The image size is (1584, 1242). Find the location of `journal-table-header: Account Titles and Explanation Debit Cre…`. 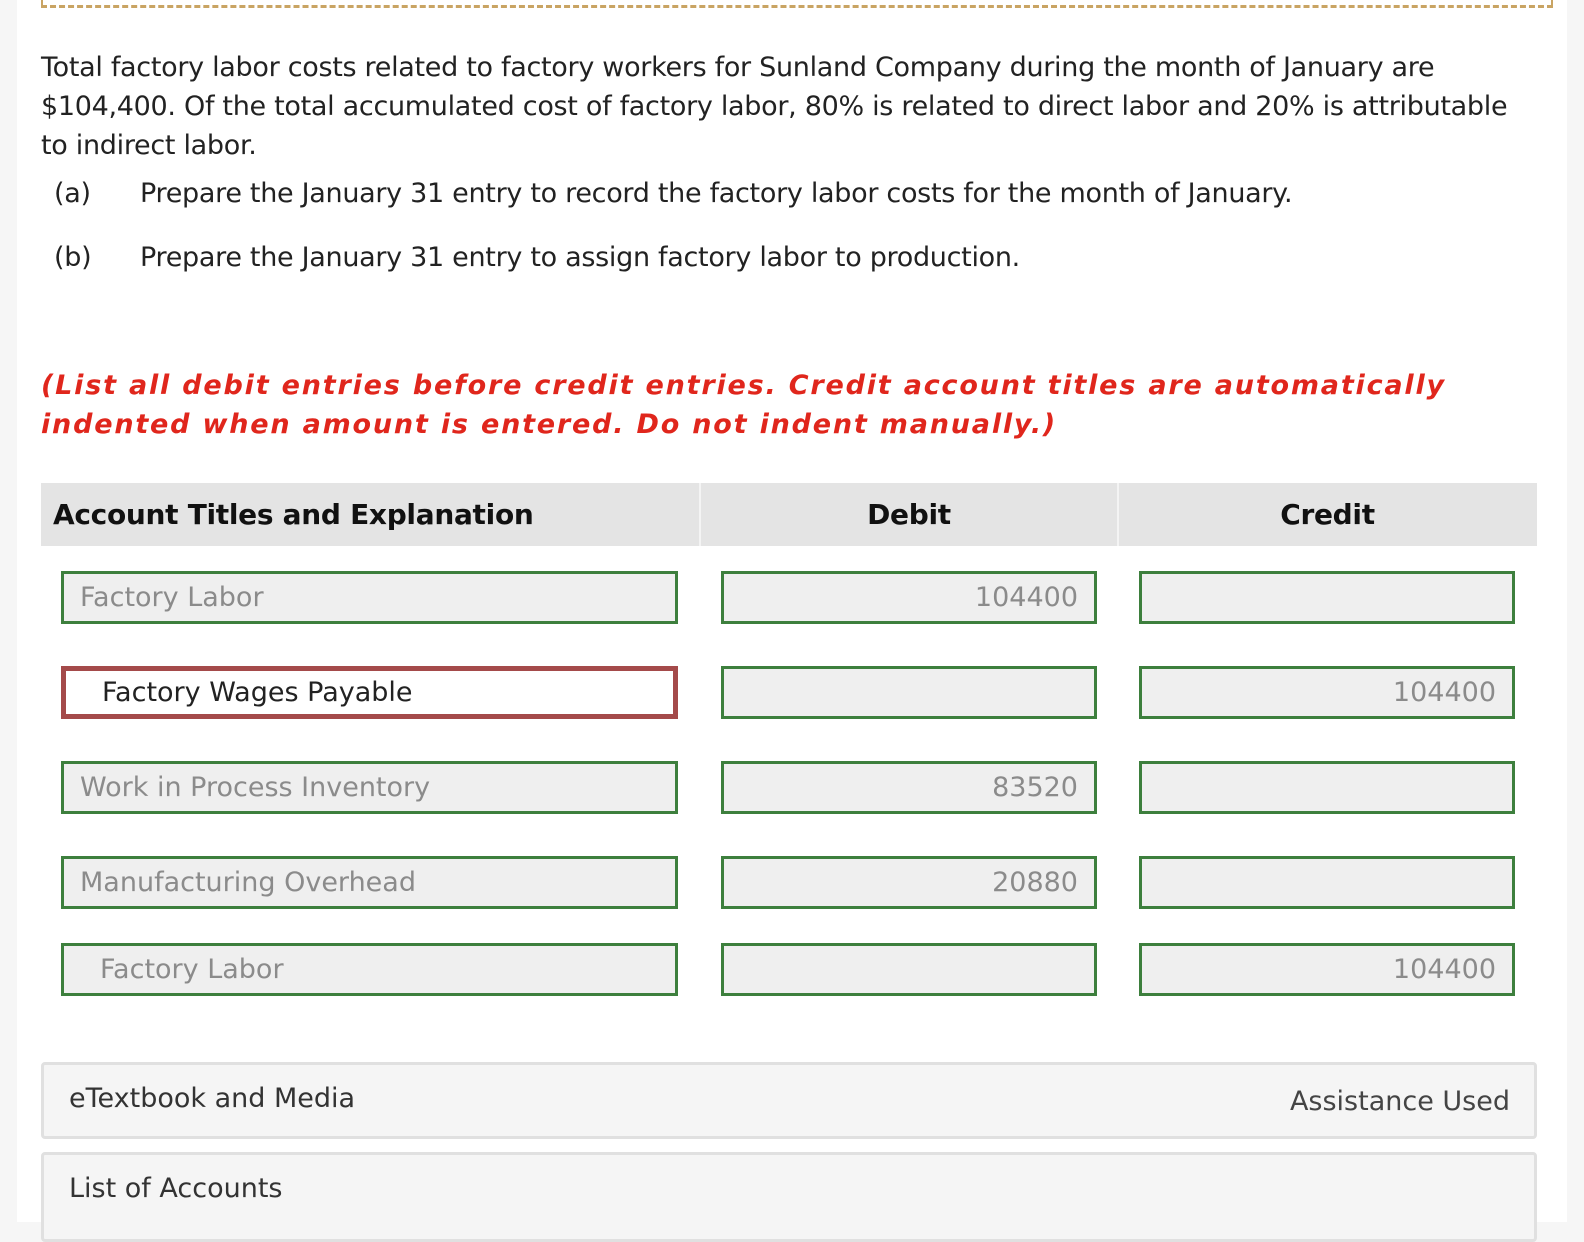

journal-table-header: Account Titles and Explanation Debit Cre… is located at coordinates (789, 514).